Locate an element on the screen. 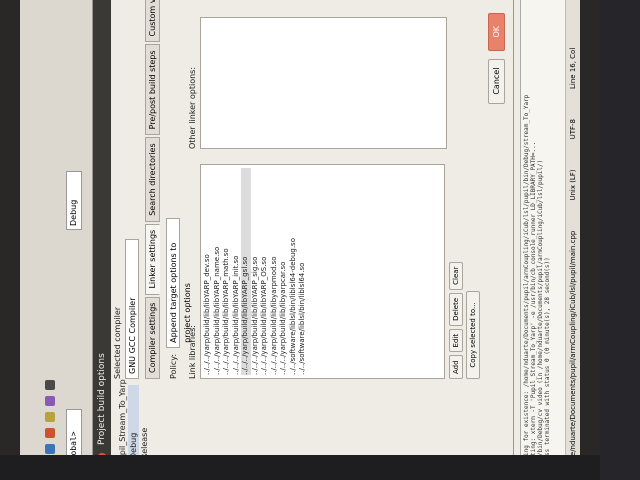 This screenshot has height=480, width=640. list-item: ../../../yarp/build/lib/libYARP_init.so is located at coordinates (237, 271).